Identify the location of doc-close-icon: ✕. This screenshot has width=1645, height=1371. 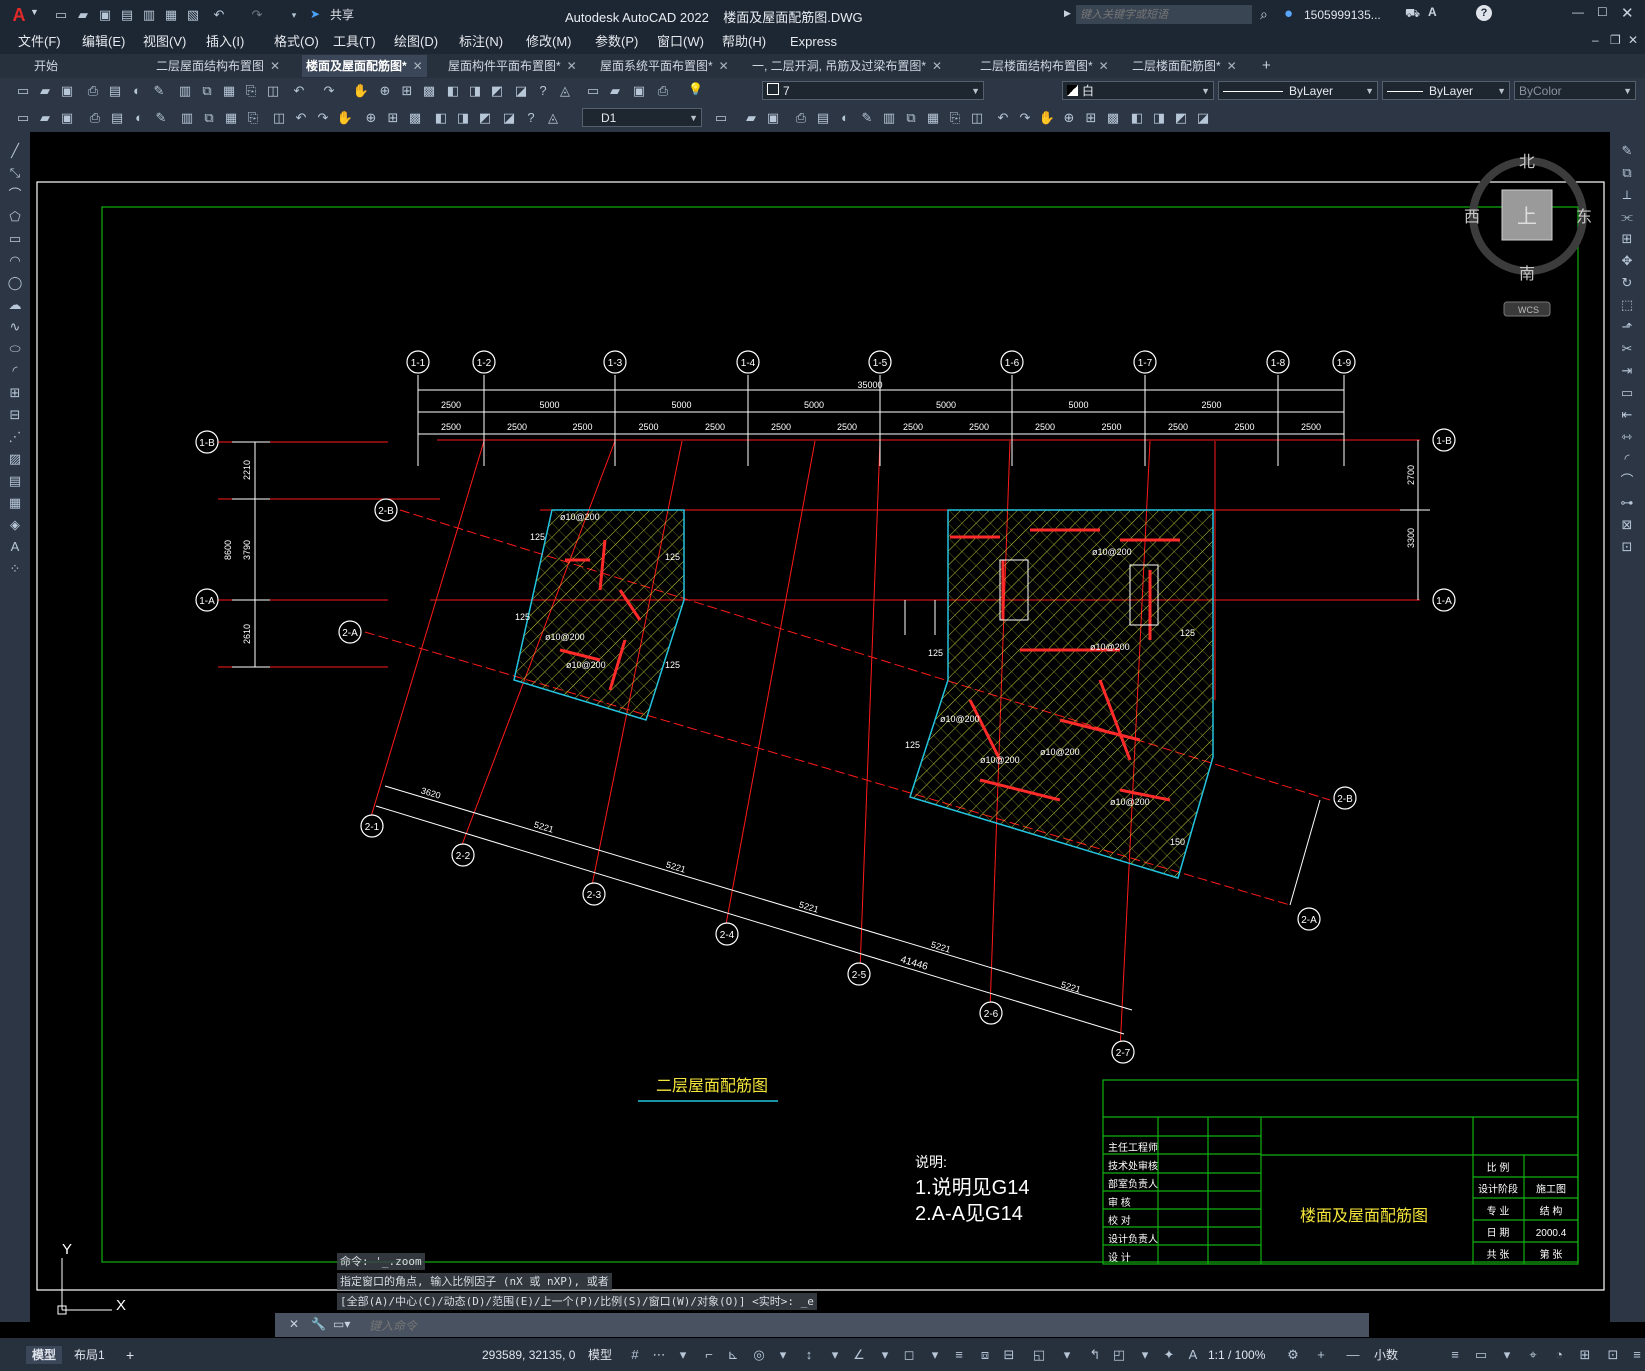
(1633, 40).